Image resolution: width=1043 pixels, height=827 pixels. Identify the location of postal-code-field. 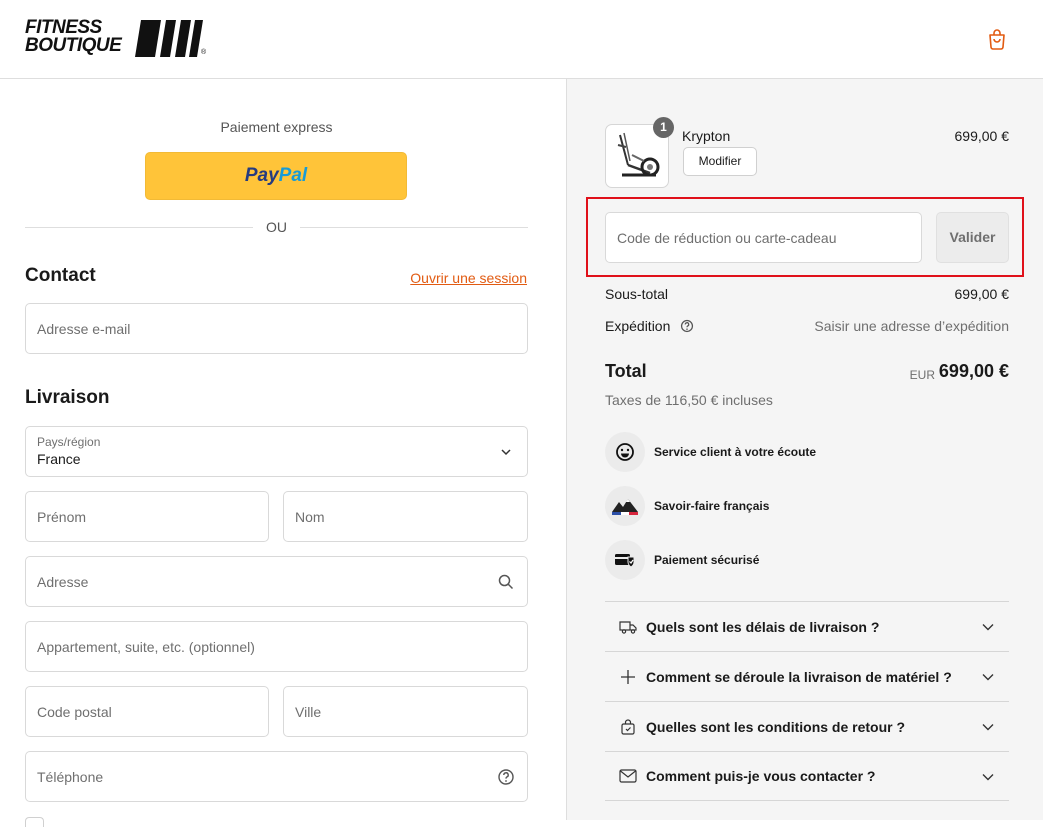
(147, 711).